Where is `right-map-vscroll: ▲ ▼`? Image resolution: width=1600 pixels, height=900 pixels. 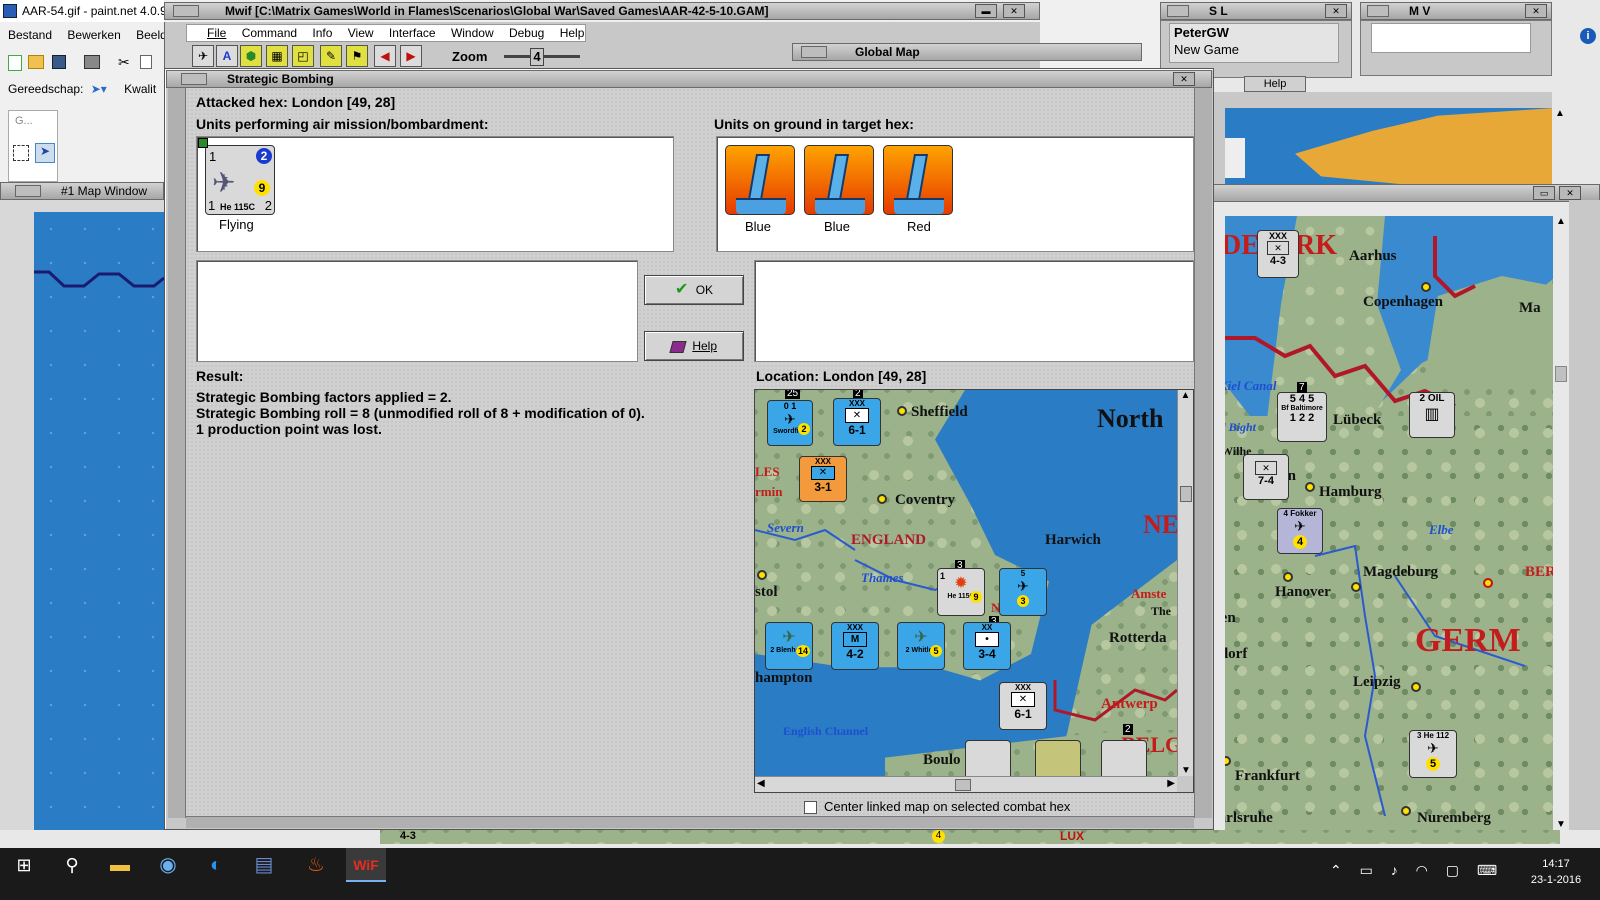
right-map-vscroll: ▲ ▼ is located at coordinates (1561, 523).